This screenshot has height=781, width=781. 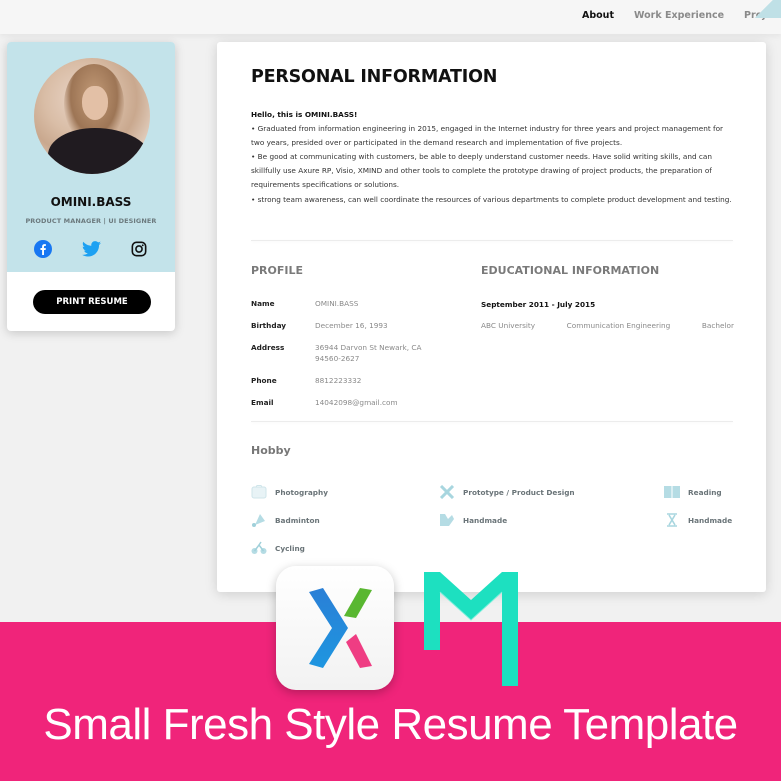 I want to click on hobby-heading: Hobby, so click(x=271, y=450).